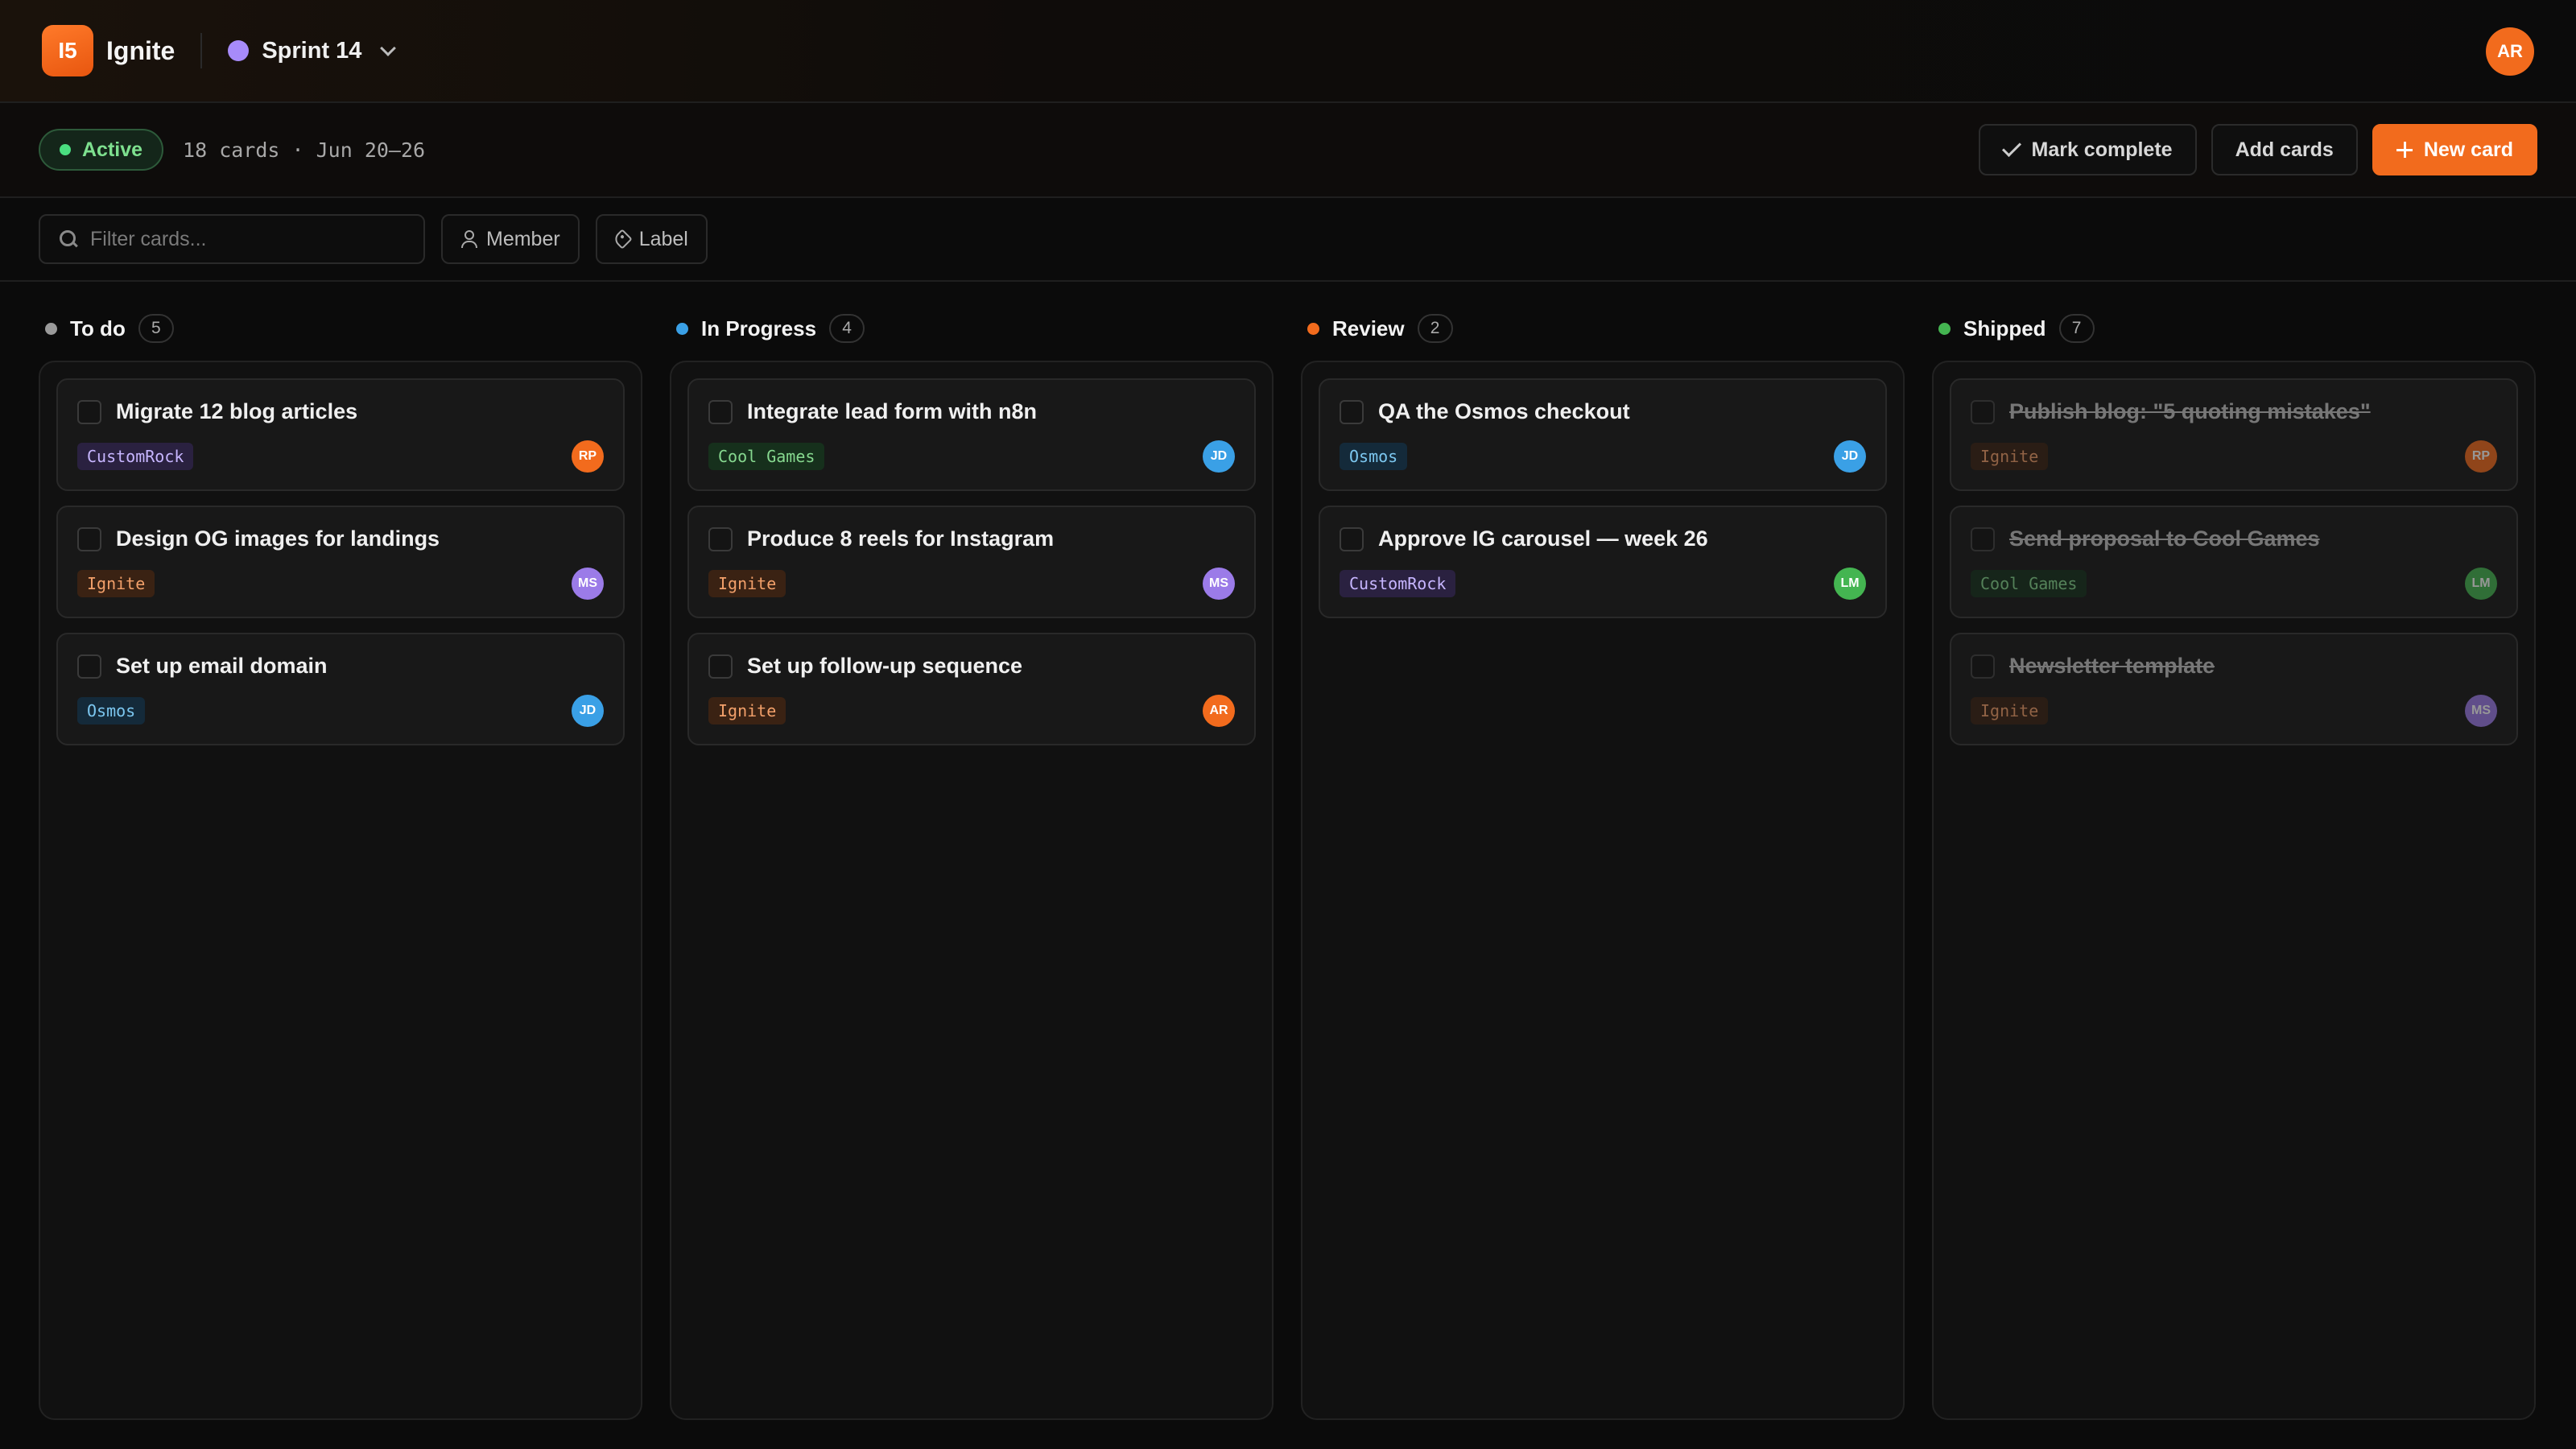 This screenshot has height=1449, width=2576. I want to click on status-badge: Active, so click(101, 150).